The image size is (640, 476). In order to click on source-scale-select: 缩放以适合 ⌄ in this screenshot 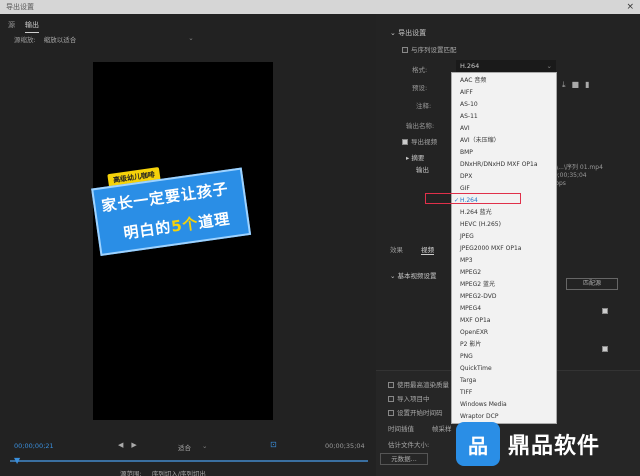, I will do `click(118, 39)`.